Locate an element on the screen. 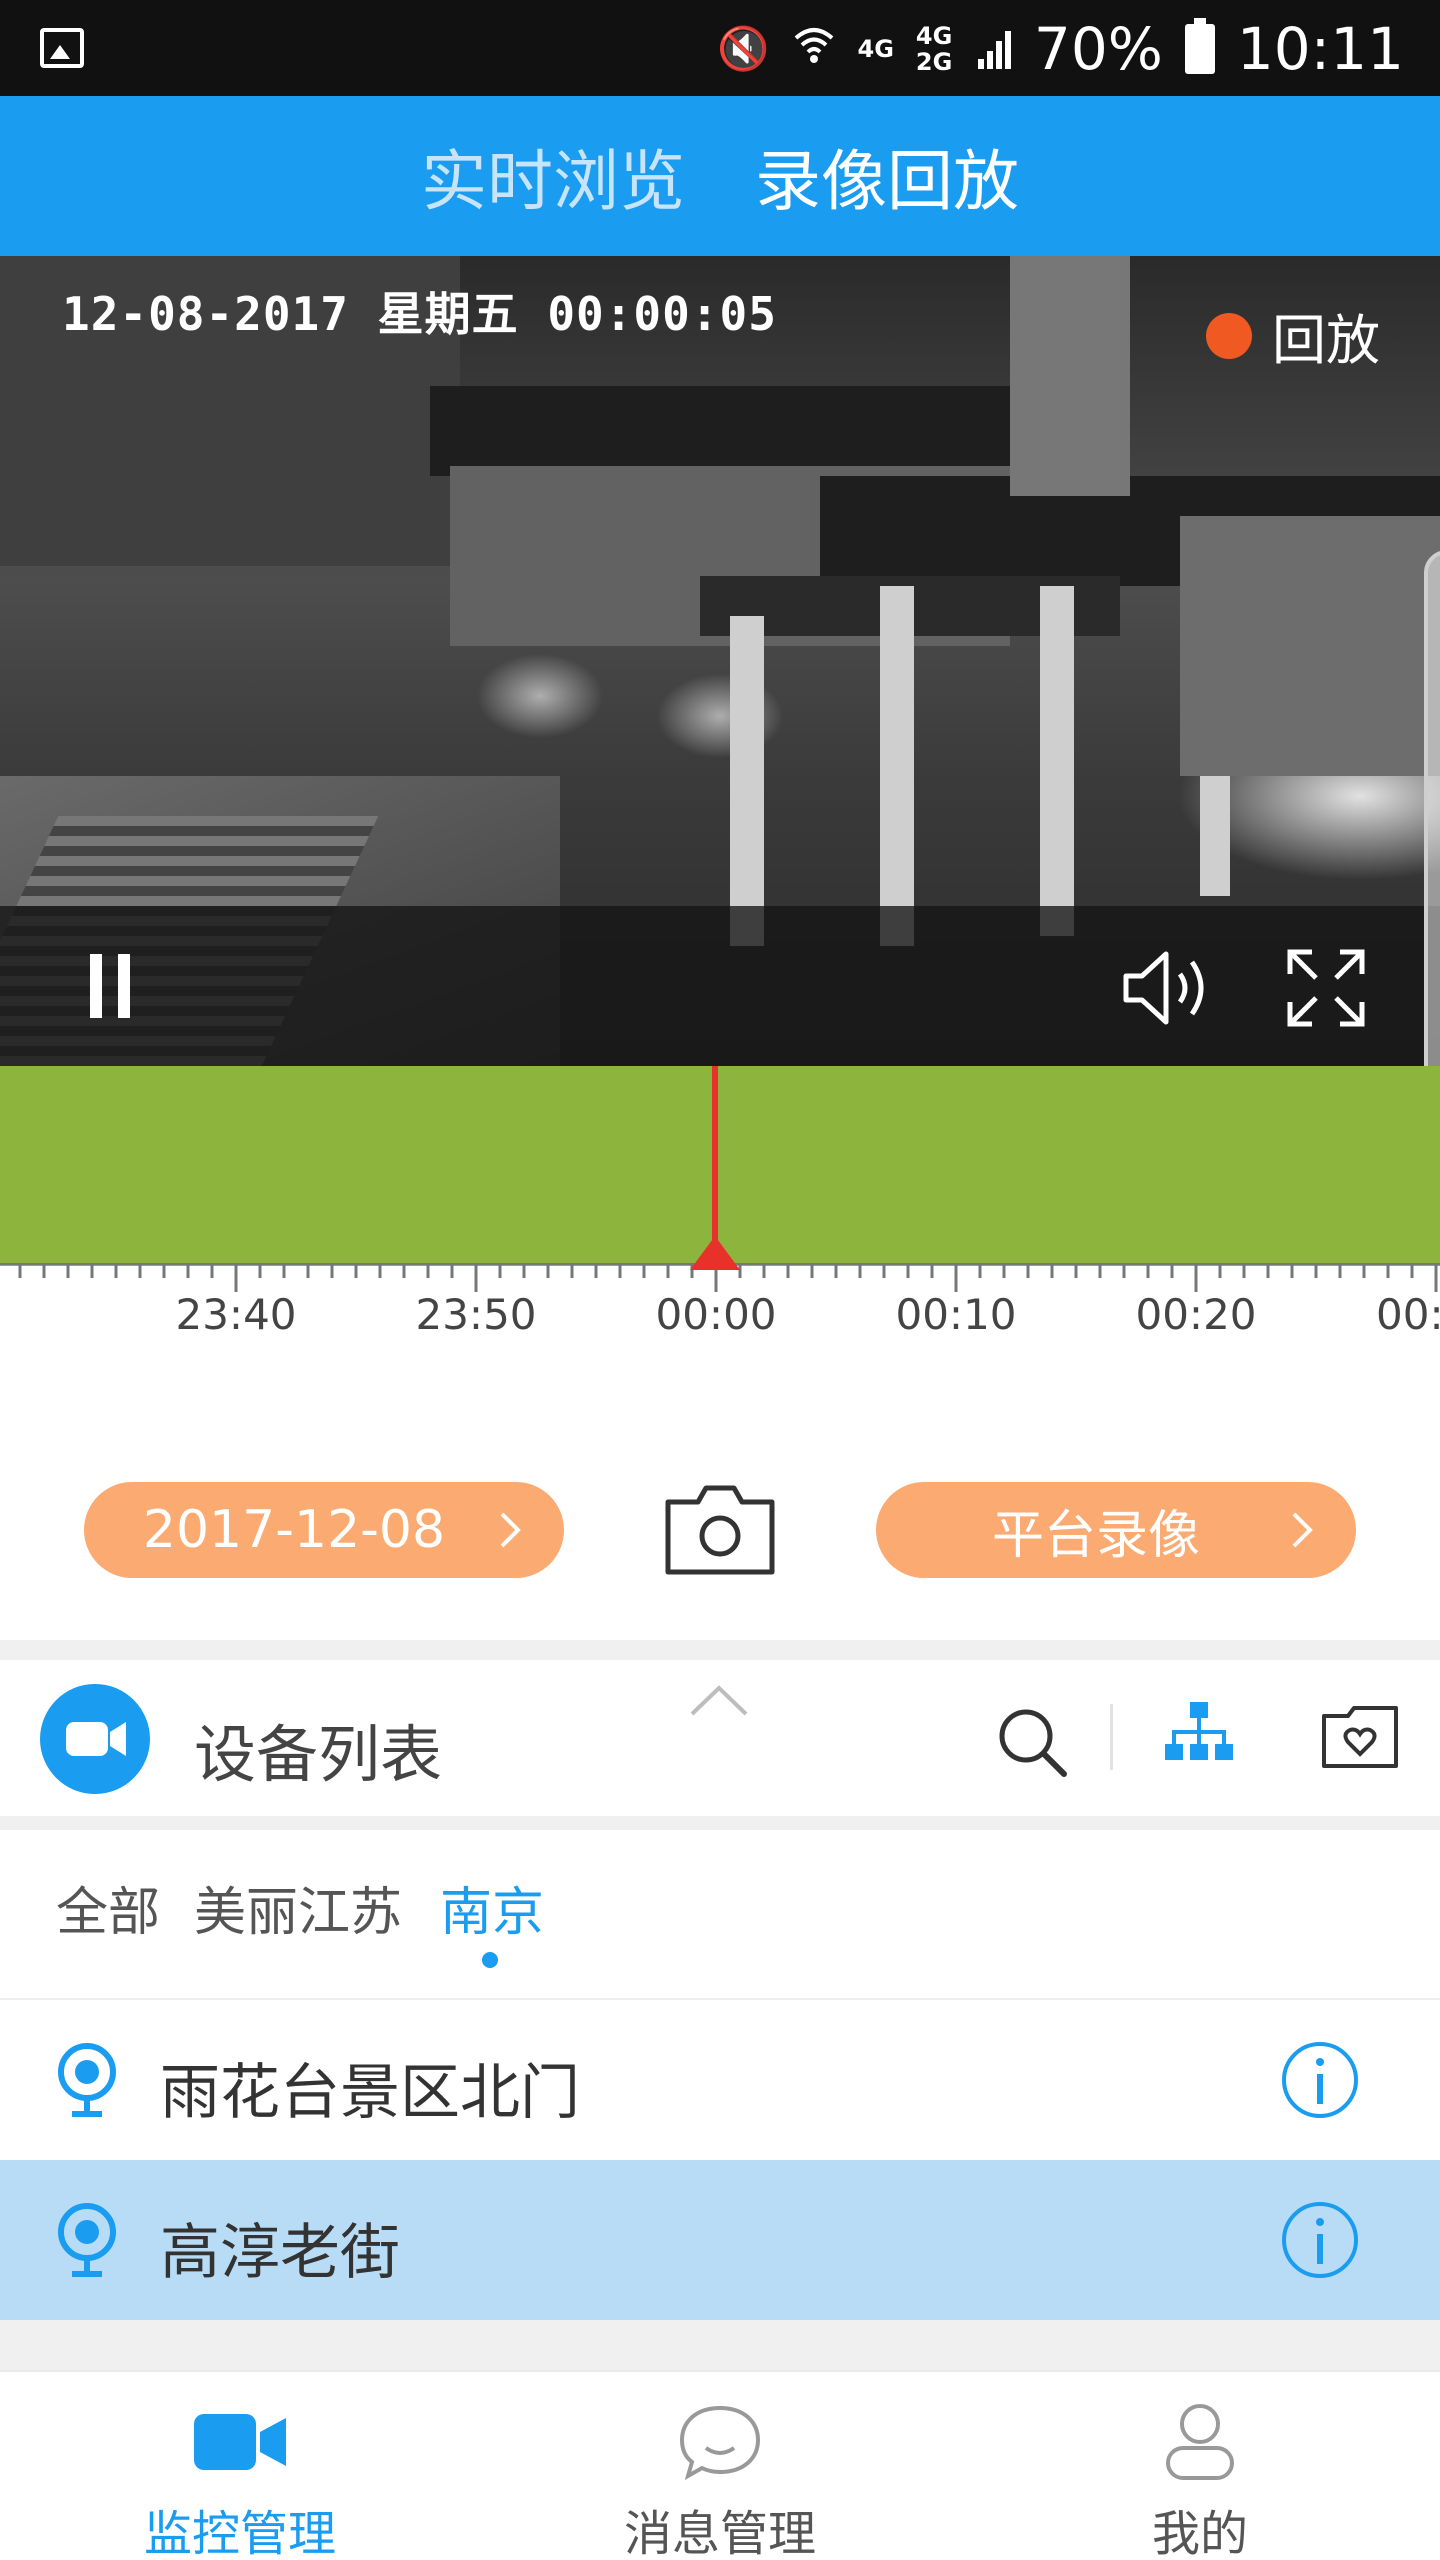  side-panel-handle is located at coordinates (1432, 840).